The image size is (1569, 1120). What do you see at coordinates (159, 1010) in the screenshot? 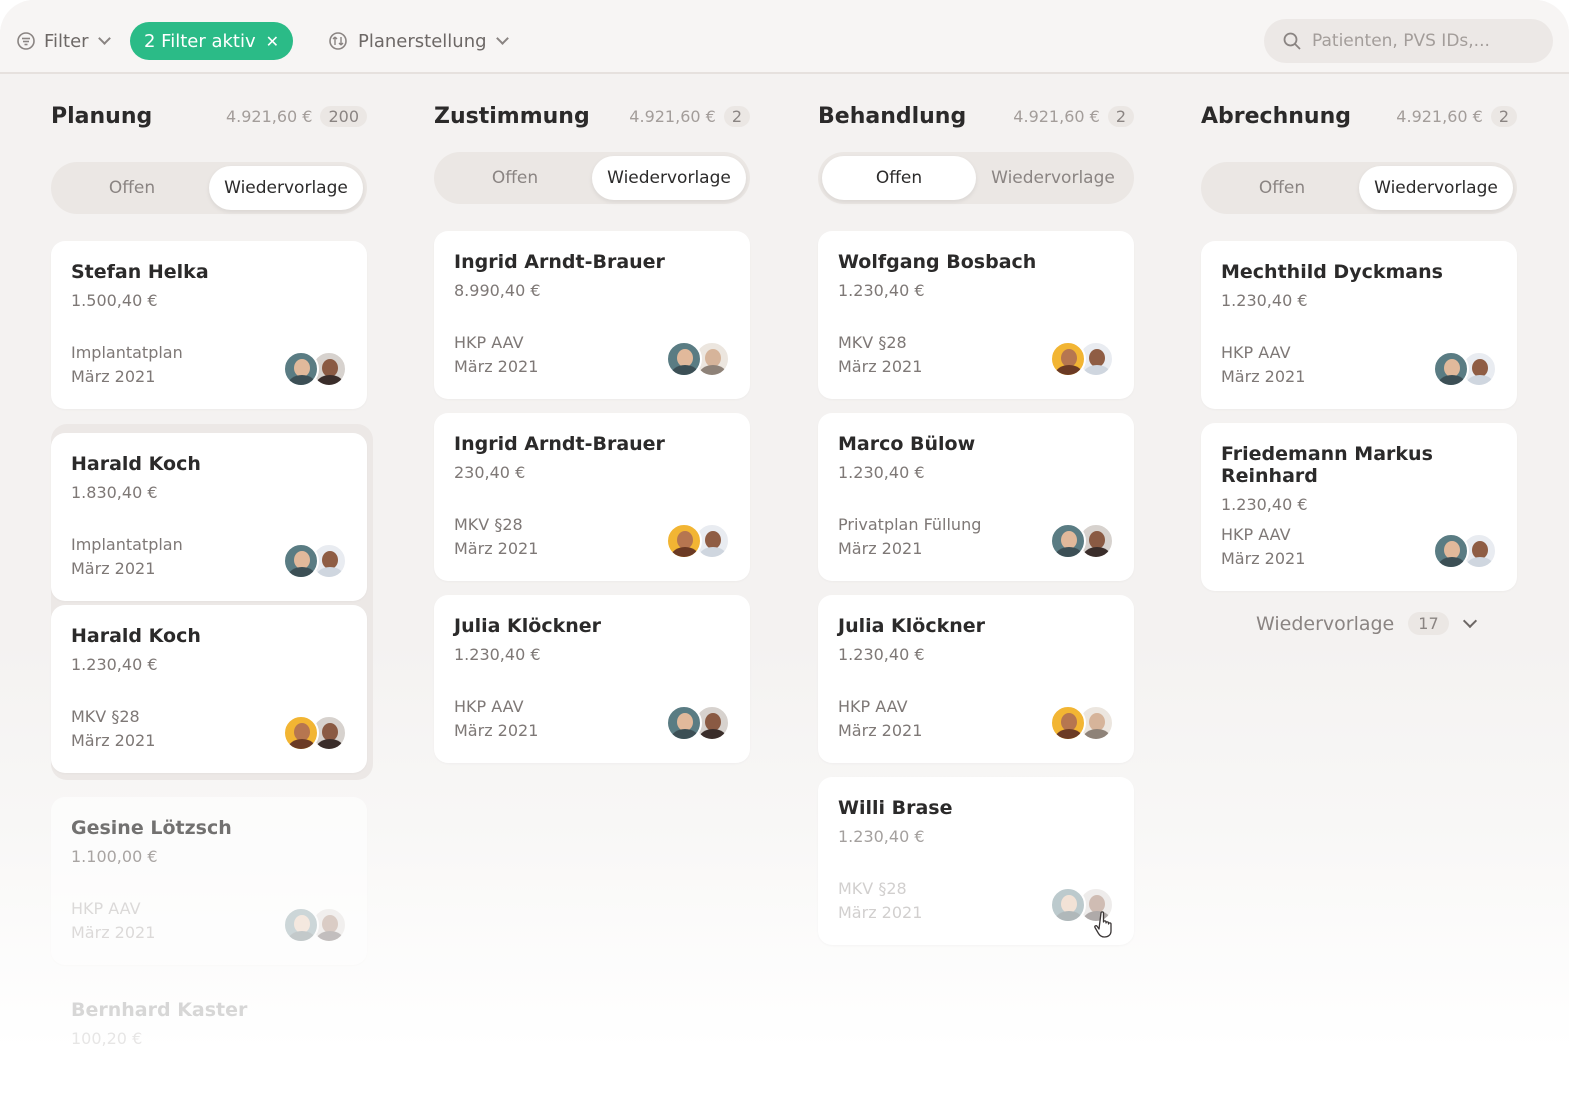
I see `patient-name: Bernhard Kaster` at bounding box center [159, 1010].